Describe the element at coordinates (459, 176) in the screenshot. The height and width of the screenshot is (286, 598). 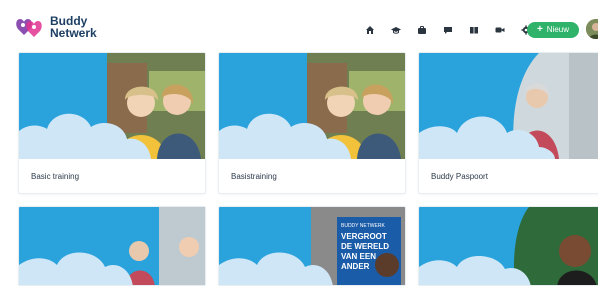
I see `course-card-title: Buddy Paspoort` at that location.